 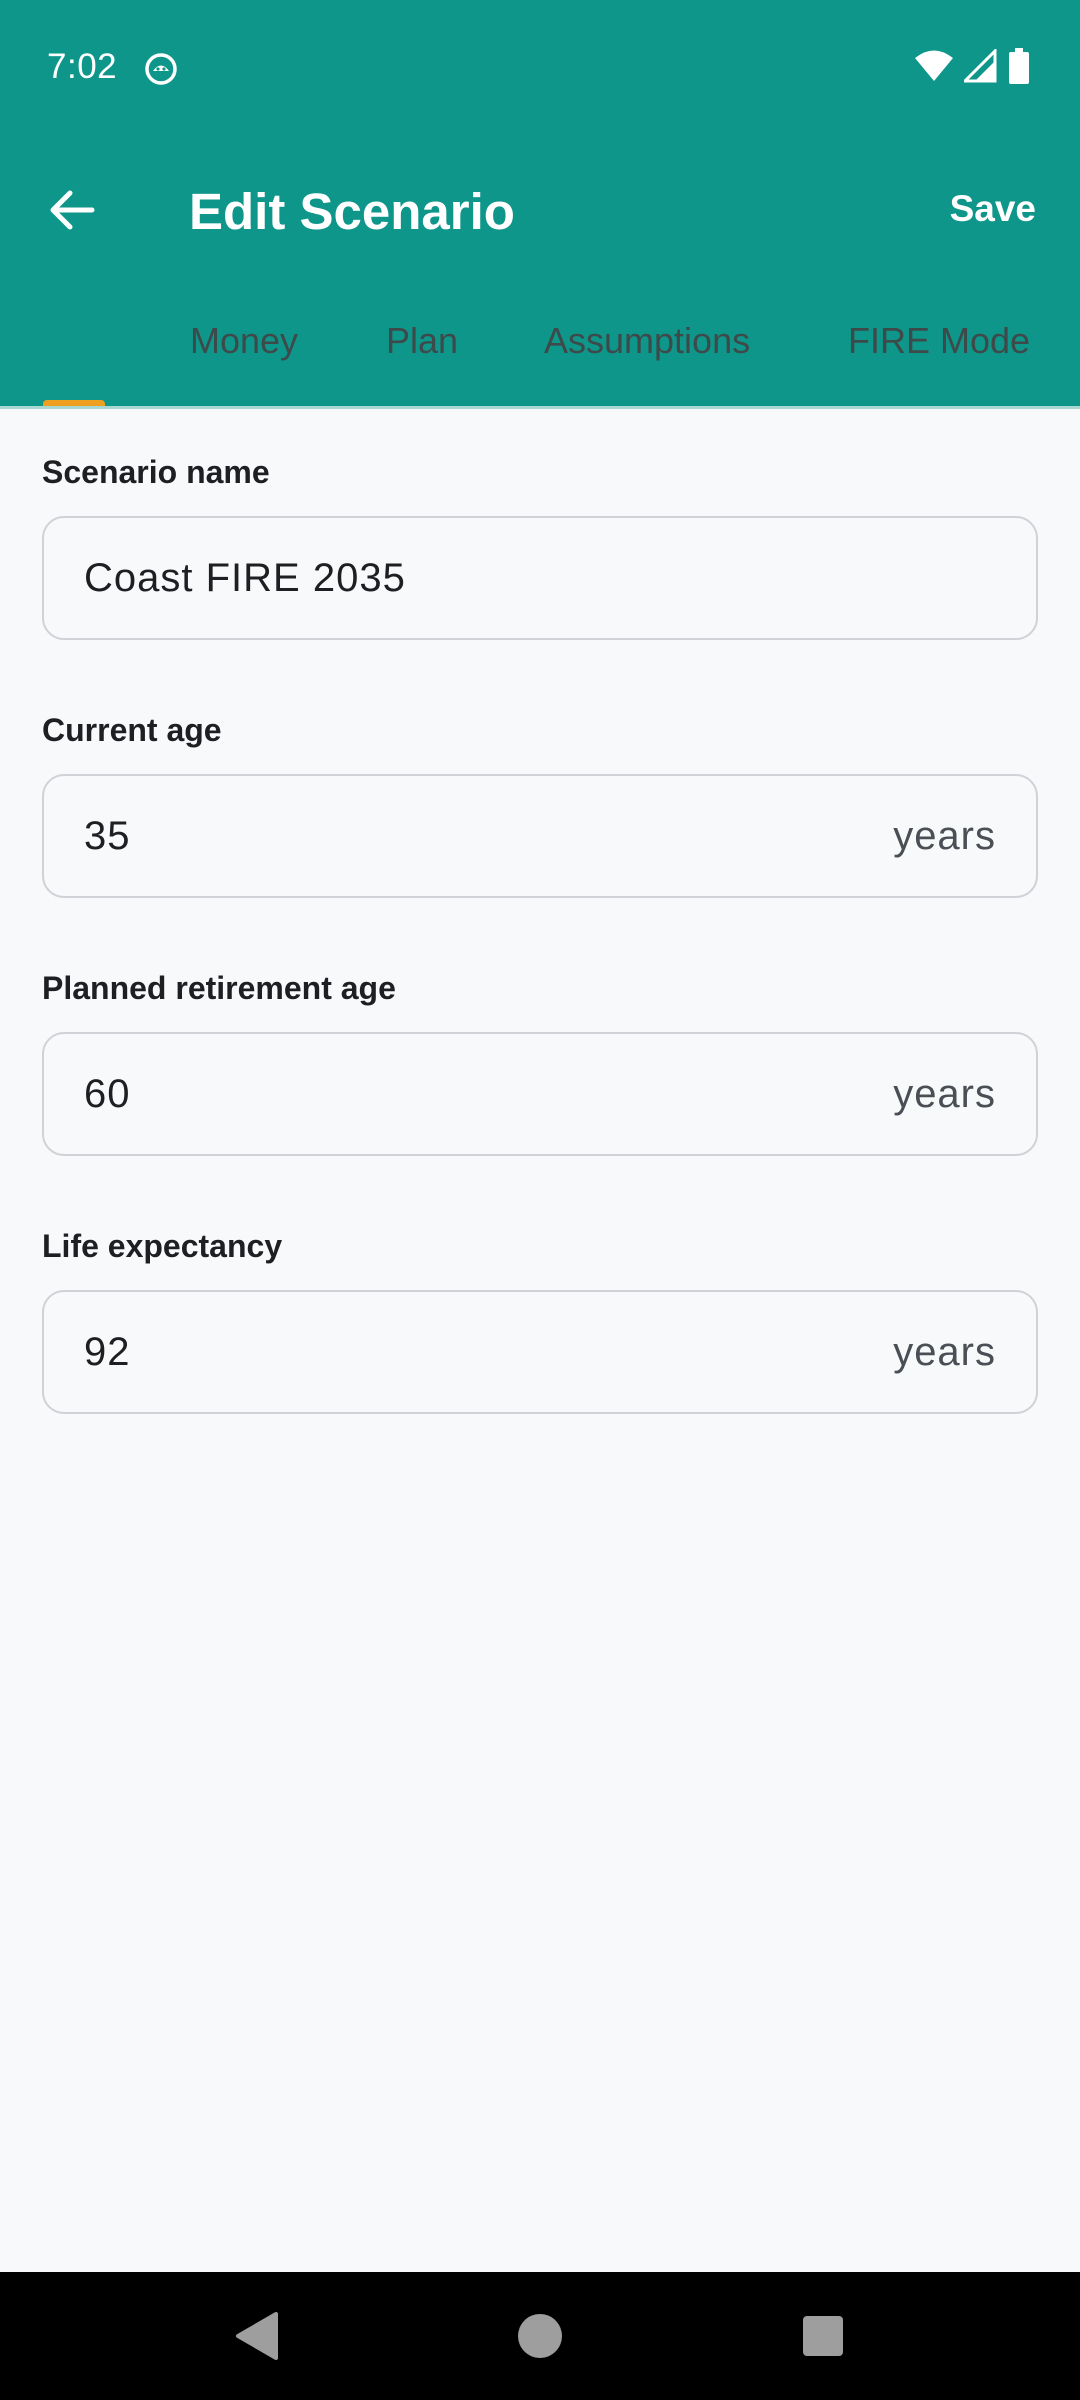 I want to click on status-icons, so click(x=972, y=66).